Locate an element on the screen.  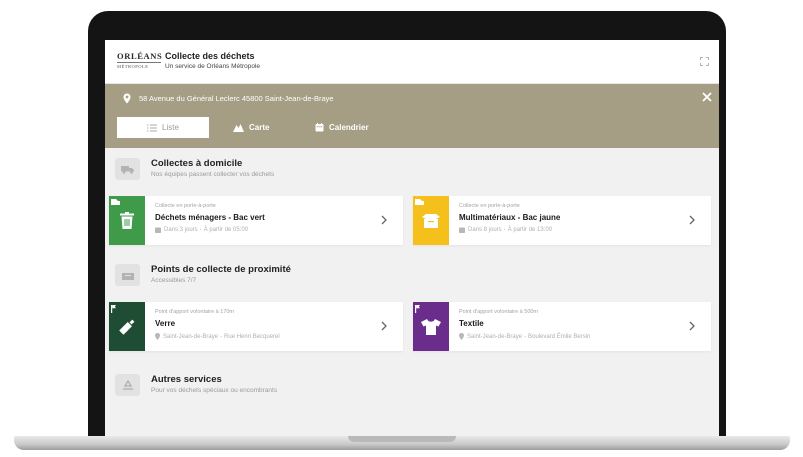
card-title: Verre is located at coordinates (165, 323).